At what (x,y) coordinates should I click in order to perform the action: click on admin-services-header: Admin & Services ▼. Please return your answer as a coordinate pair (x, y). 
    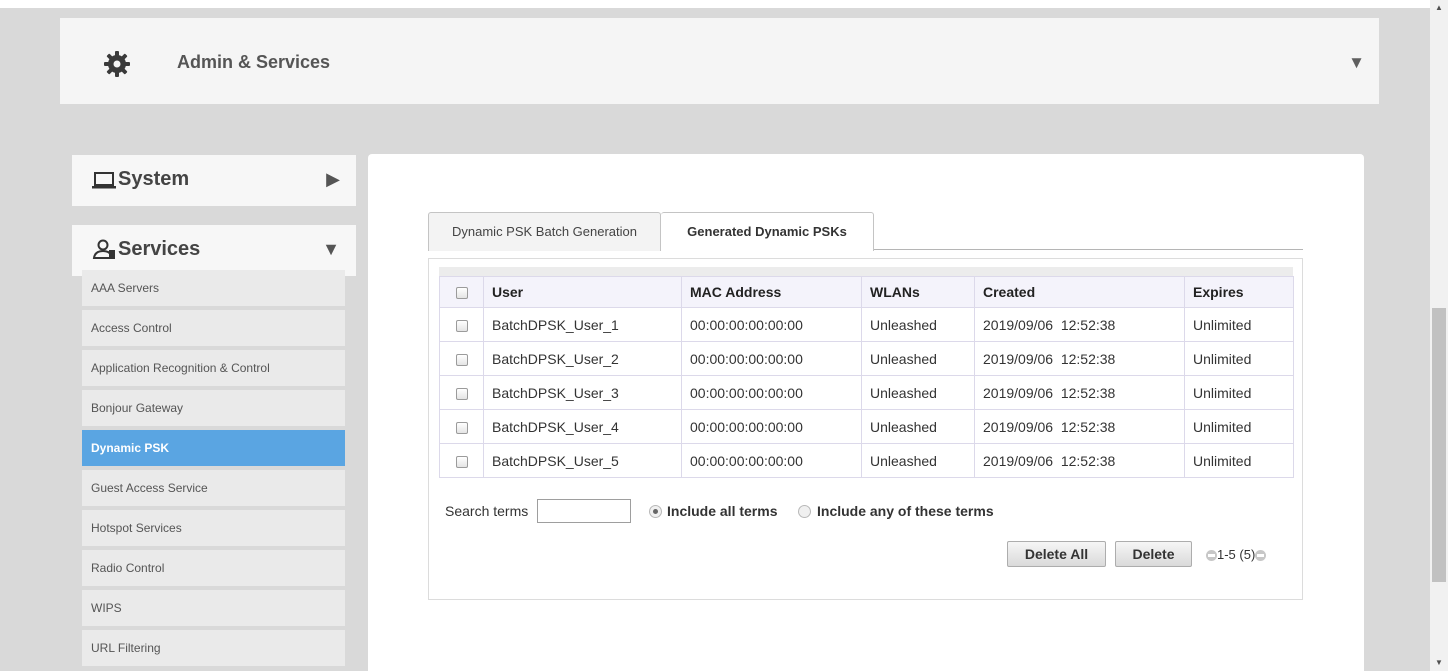
    Looking at the image, I should click on (719, 61).